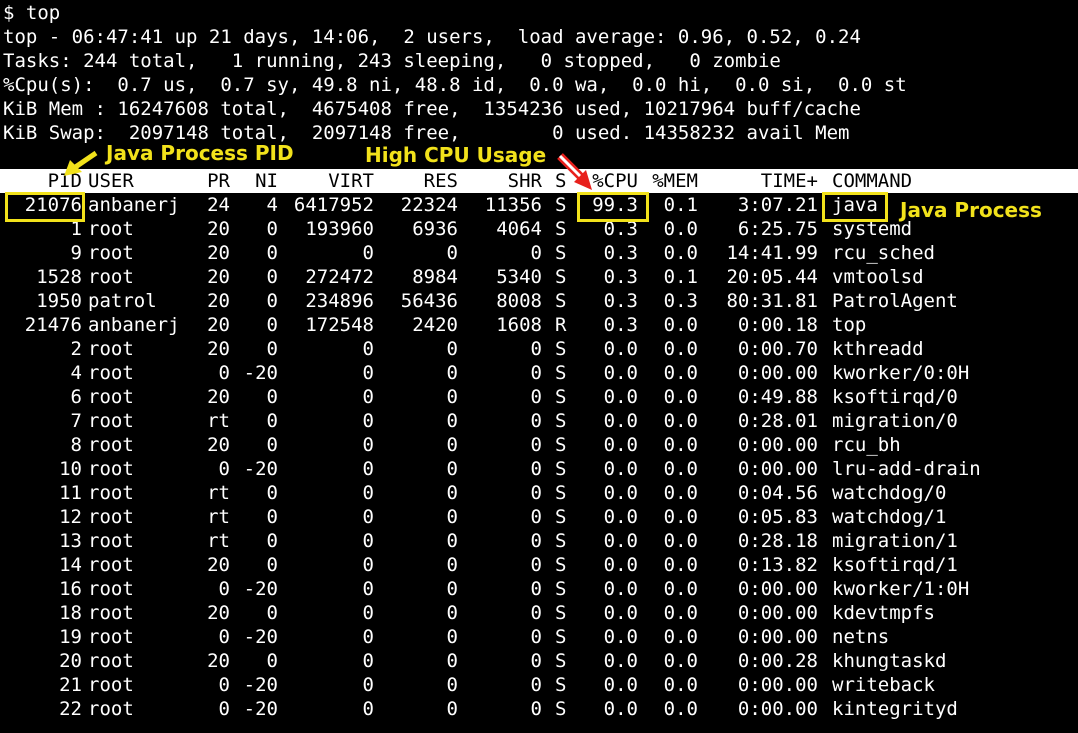 The width and height of the screenshot is (1078, 733). What do you see at coordinates (81, 163) in the screenshot?
I see `pid-arrow-icon` at bounding box center [81, 163].